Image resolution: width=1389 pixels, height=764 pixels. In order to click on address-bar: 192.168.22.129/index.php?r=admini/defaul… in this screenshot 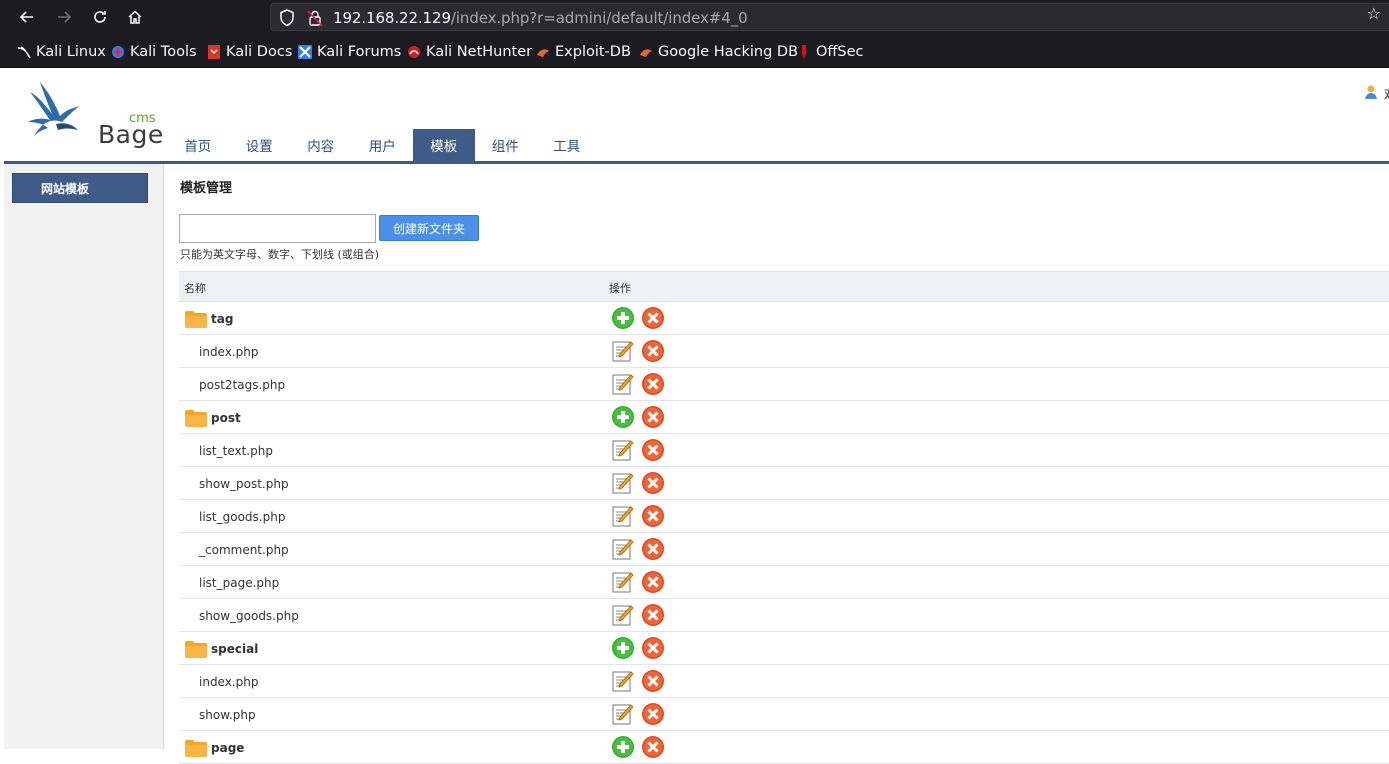, I will do `click(829, 17)`.